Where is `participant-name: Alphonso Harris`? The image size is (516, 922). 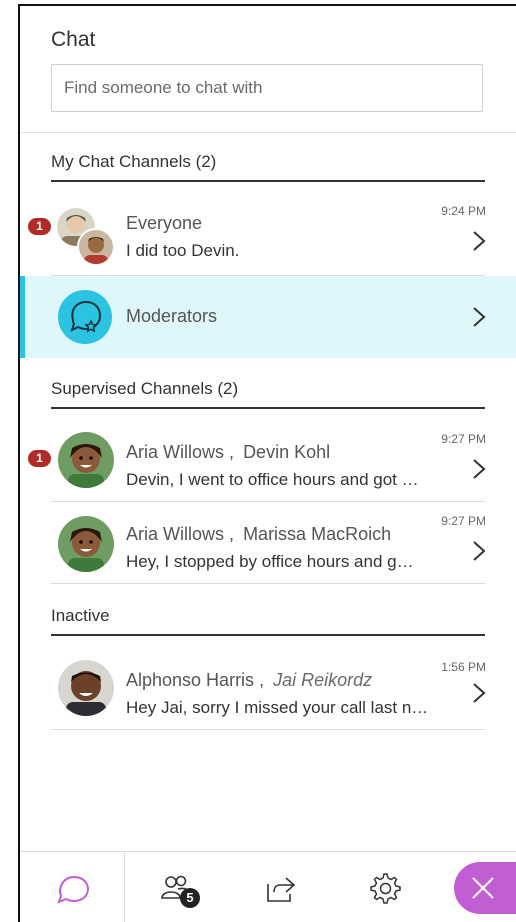
participant-name: Alphonso Harris is located at coordinates (190, 680).